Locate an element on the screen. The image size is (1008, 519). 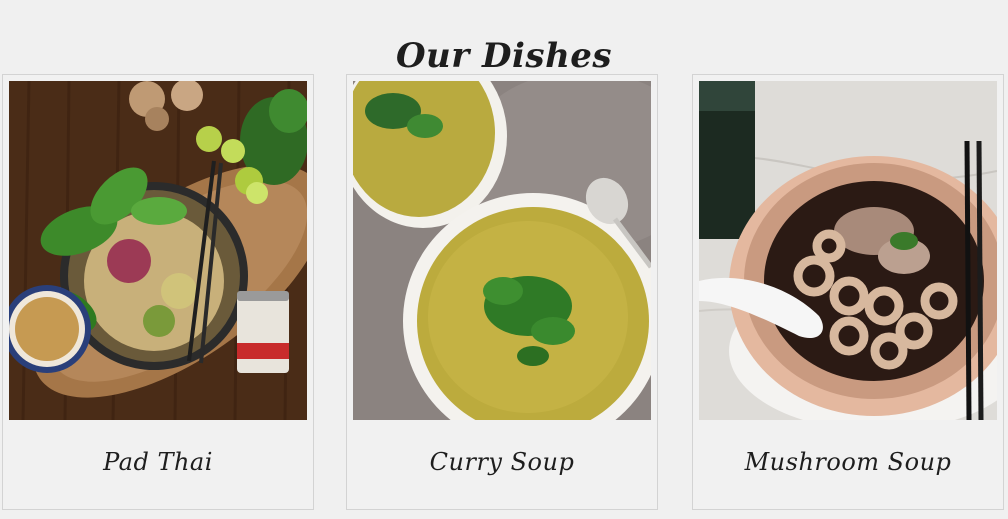
dish-name-curry-soup: Curry Soup is located at coordinates (502, 462).